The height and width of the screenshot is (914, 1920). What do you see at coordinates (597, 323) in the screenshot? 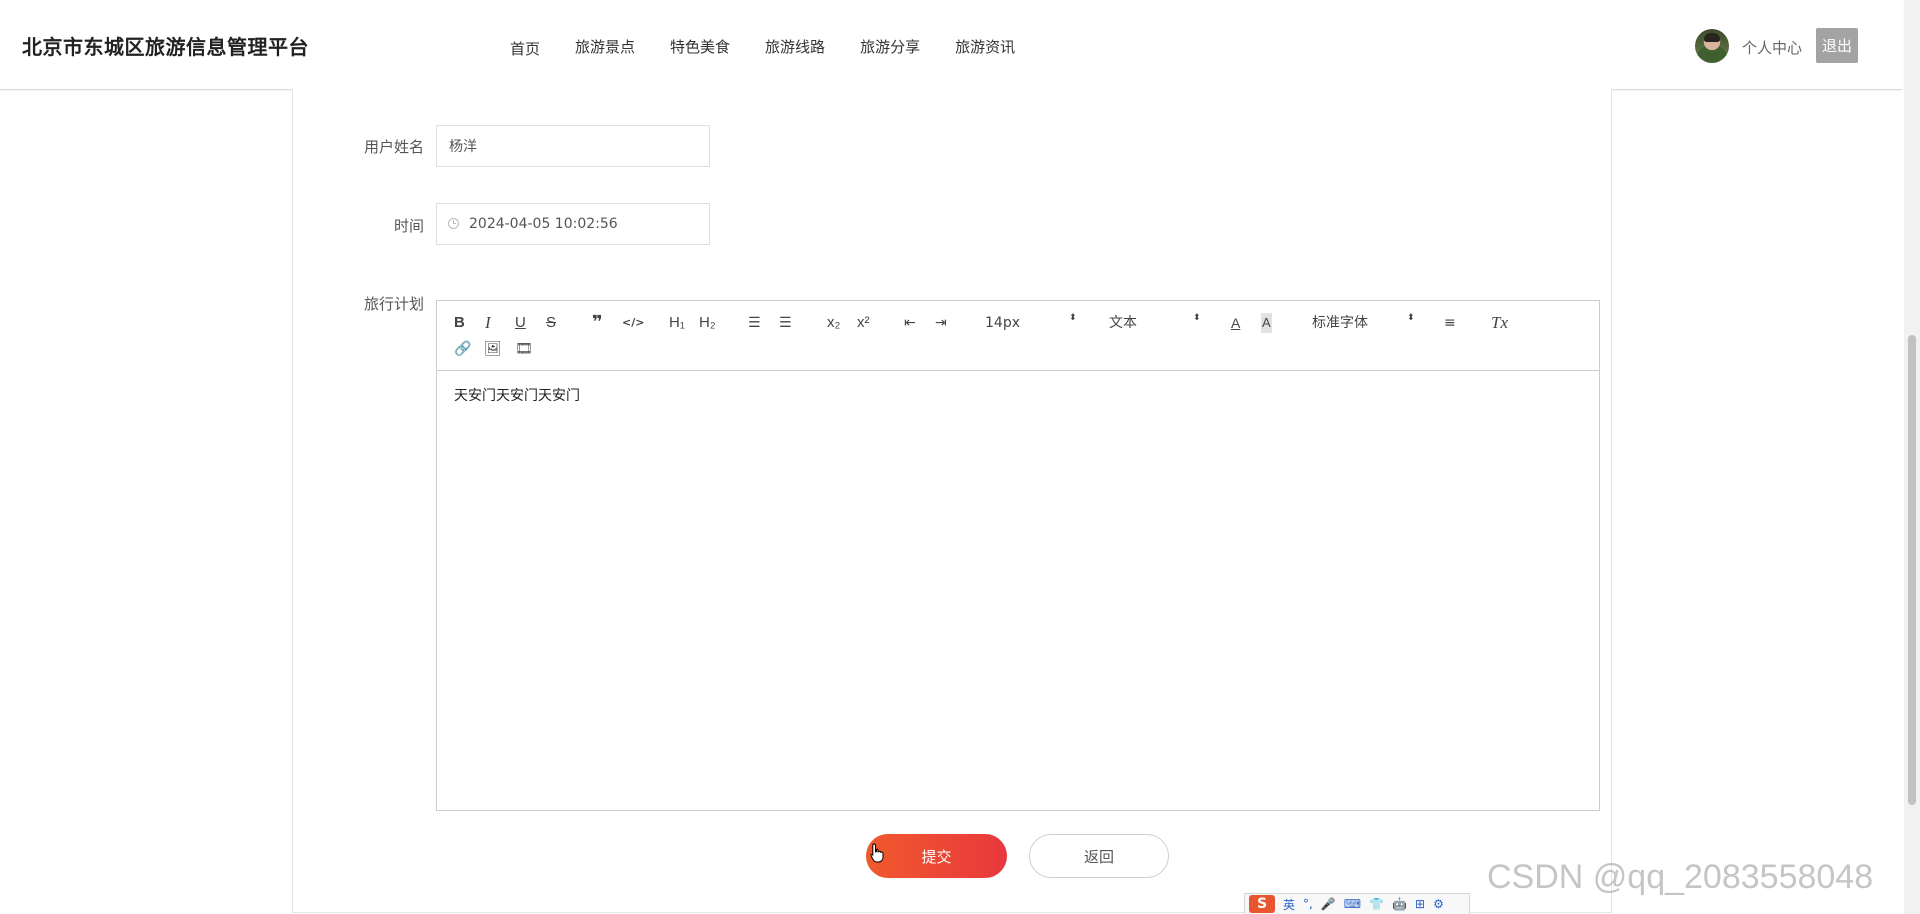
I see `blockquote-icon: ❞` at bounding box center [597, 323].